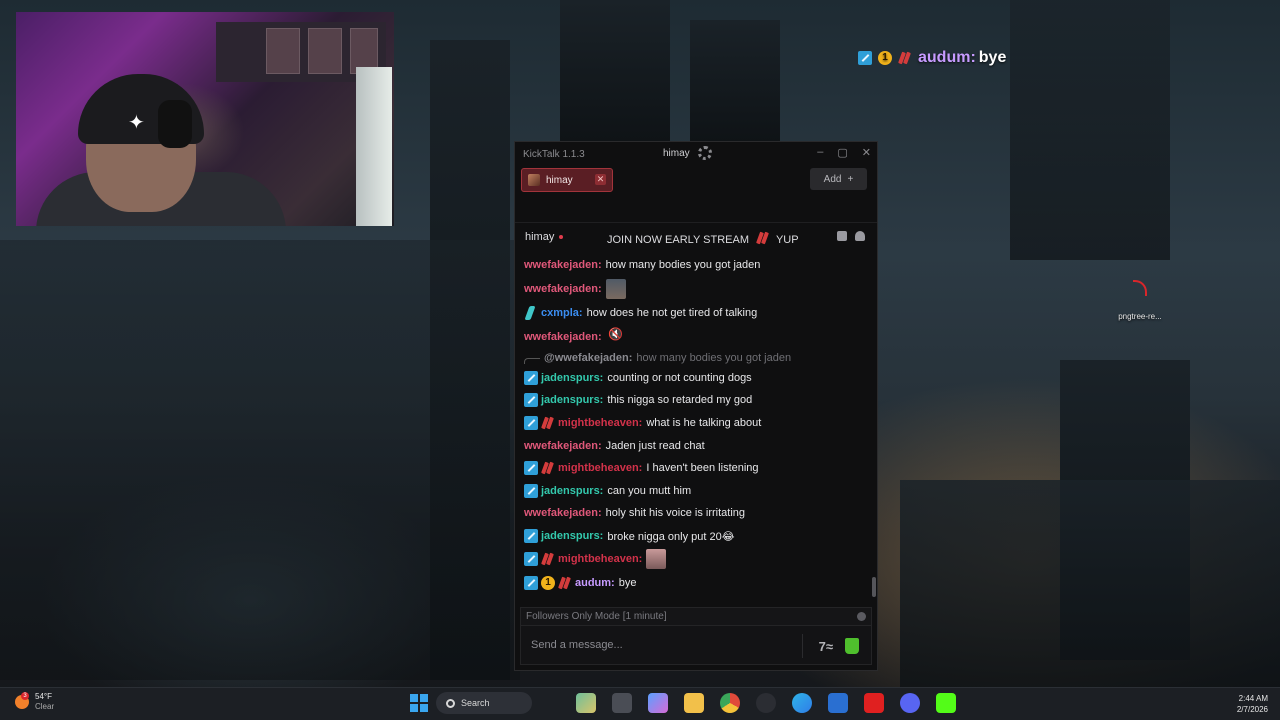 The width and height of the screenshot is (1280, 720). What do you see at coordinates (695, 423) in the screenshot?
I see `chat-message: mightbeheaven: what is he talking about` at bounding box center [695, 423].